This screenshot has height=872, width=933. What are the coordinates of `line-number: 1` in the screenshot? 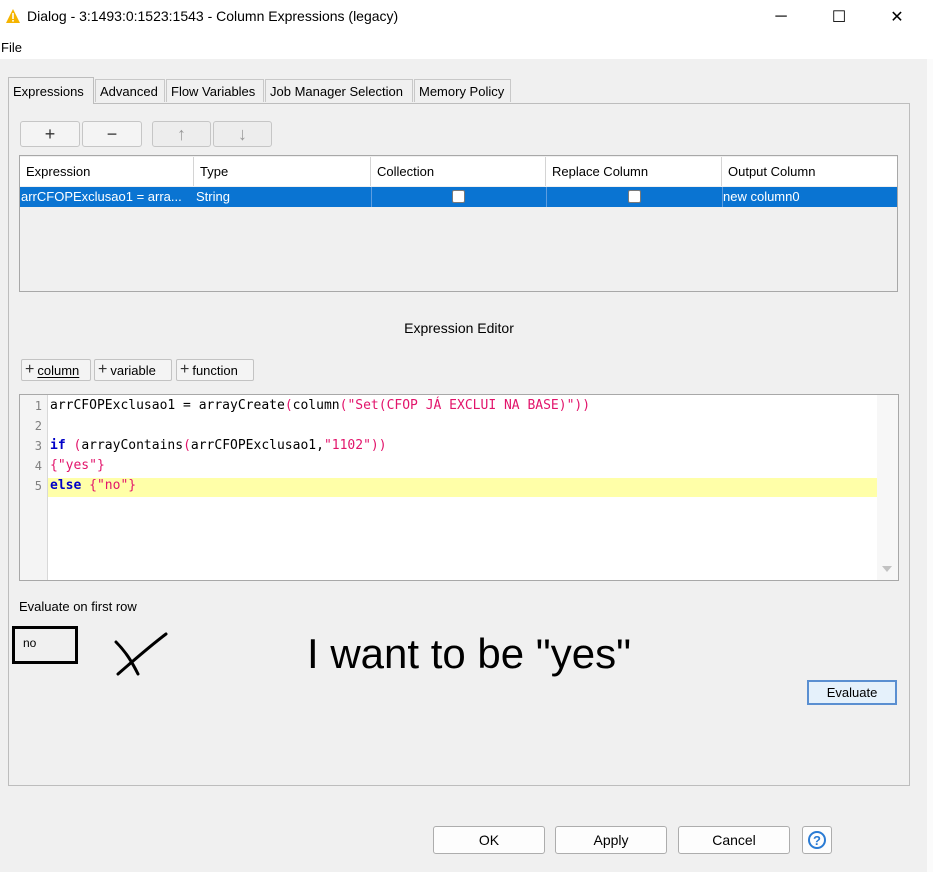 It's located at (38, 406).